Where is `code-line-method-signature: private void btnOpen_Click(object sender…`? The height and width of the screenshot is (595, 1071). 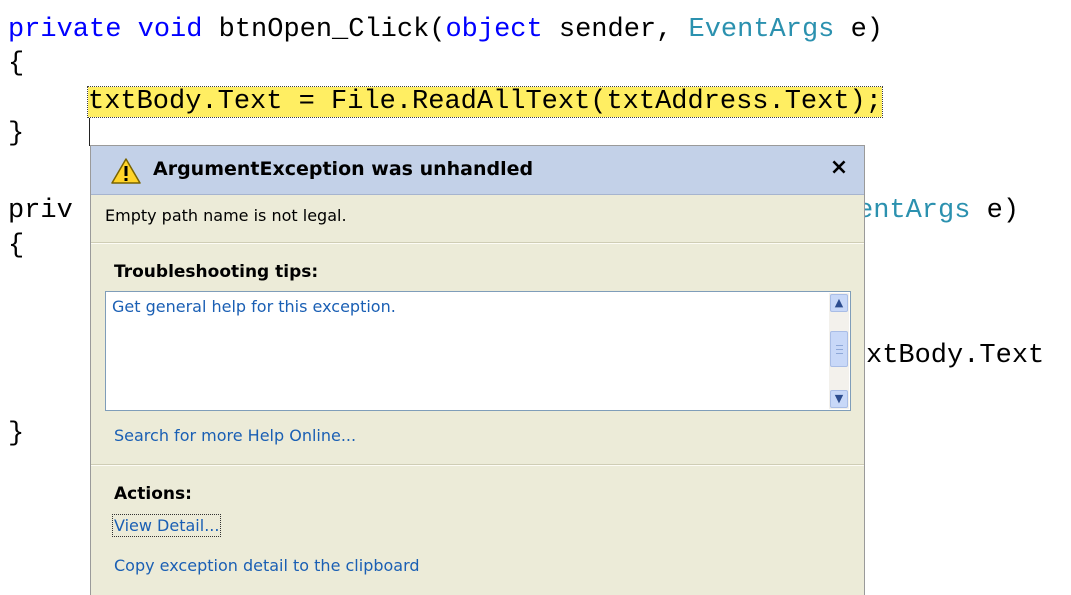 code-line-method-signature: private void btnOpen_Click(object sender… is located at coordinates (445, 30).